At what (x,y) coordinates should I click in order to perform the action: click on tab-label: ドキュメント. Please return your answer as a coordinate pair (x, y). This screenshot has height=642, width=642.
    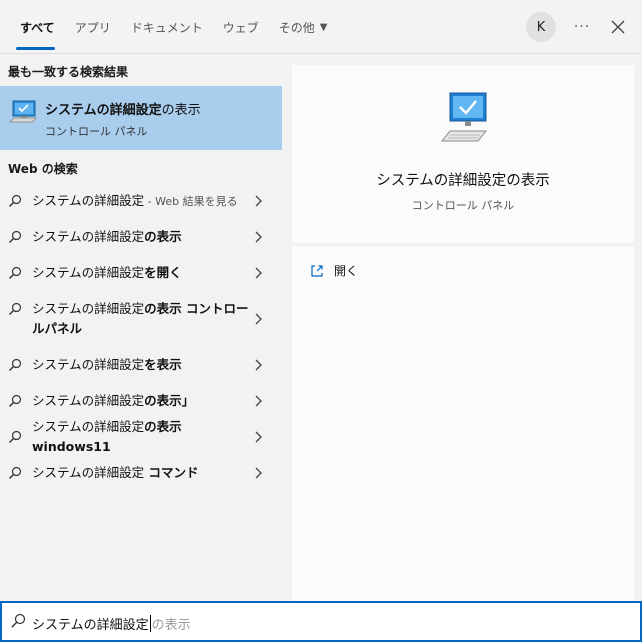
    Looking at the image, I should click on (166, 27).